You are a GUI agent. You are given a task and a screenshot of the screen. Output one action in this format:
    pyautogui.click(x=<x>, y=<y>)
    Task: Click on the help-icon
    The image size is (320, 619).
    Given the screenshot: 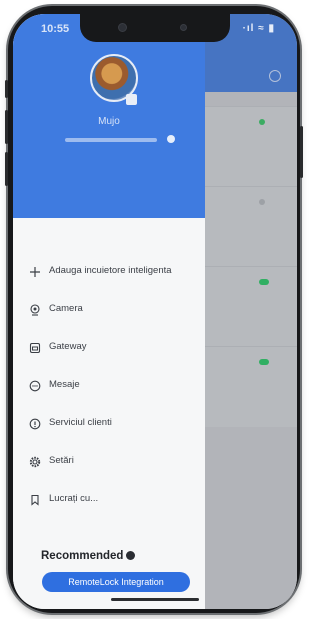 What is the action you would take?
    pyautogui.click(x=131, y=555)
    